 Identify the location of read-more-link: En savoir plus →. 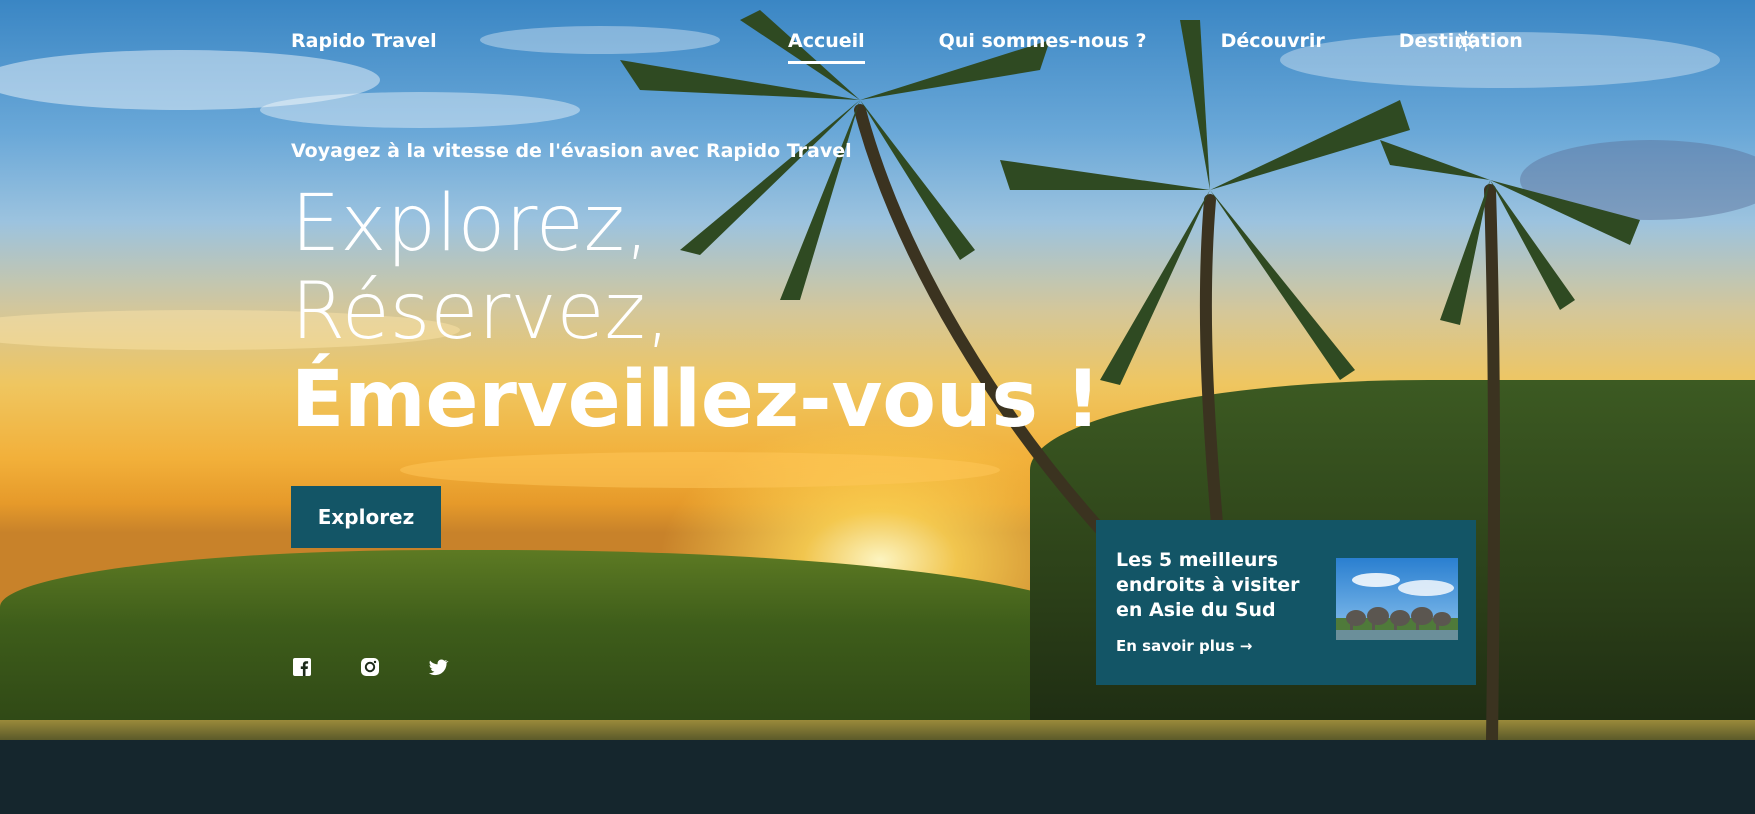
(1184, 646).